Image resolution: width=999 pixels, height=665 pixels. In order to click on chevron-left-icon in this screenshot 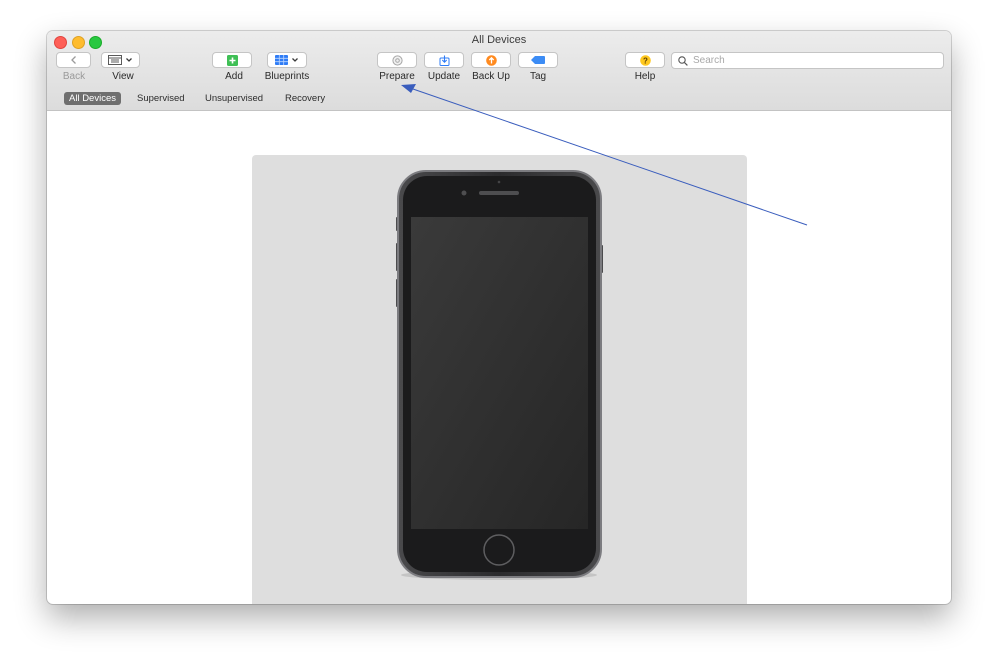, I will do `click(74, 60)`.